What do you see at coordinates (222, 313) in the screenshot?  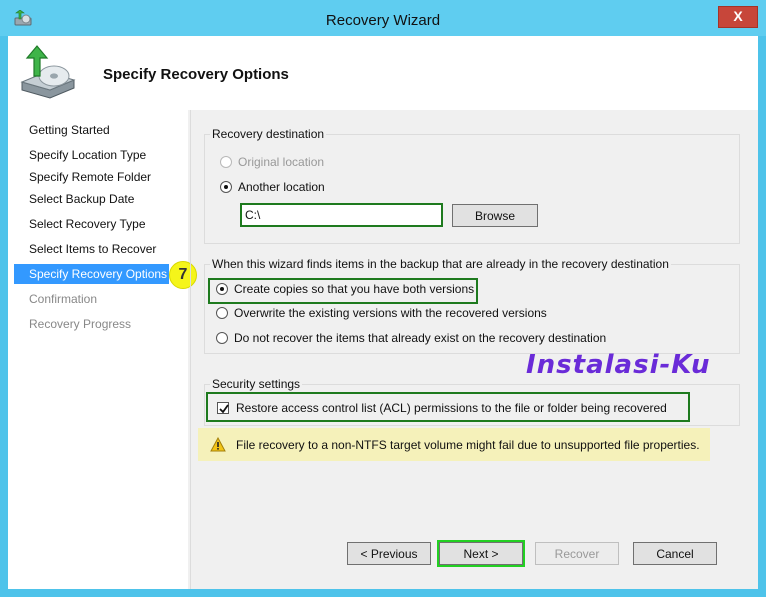 I see `overwrite-radio` at bounding box center [222, 313].